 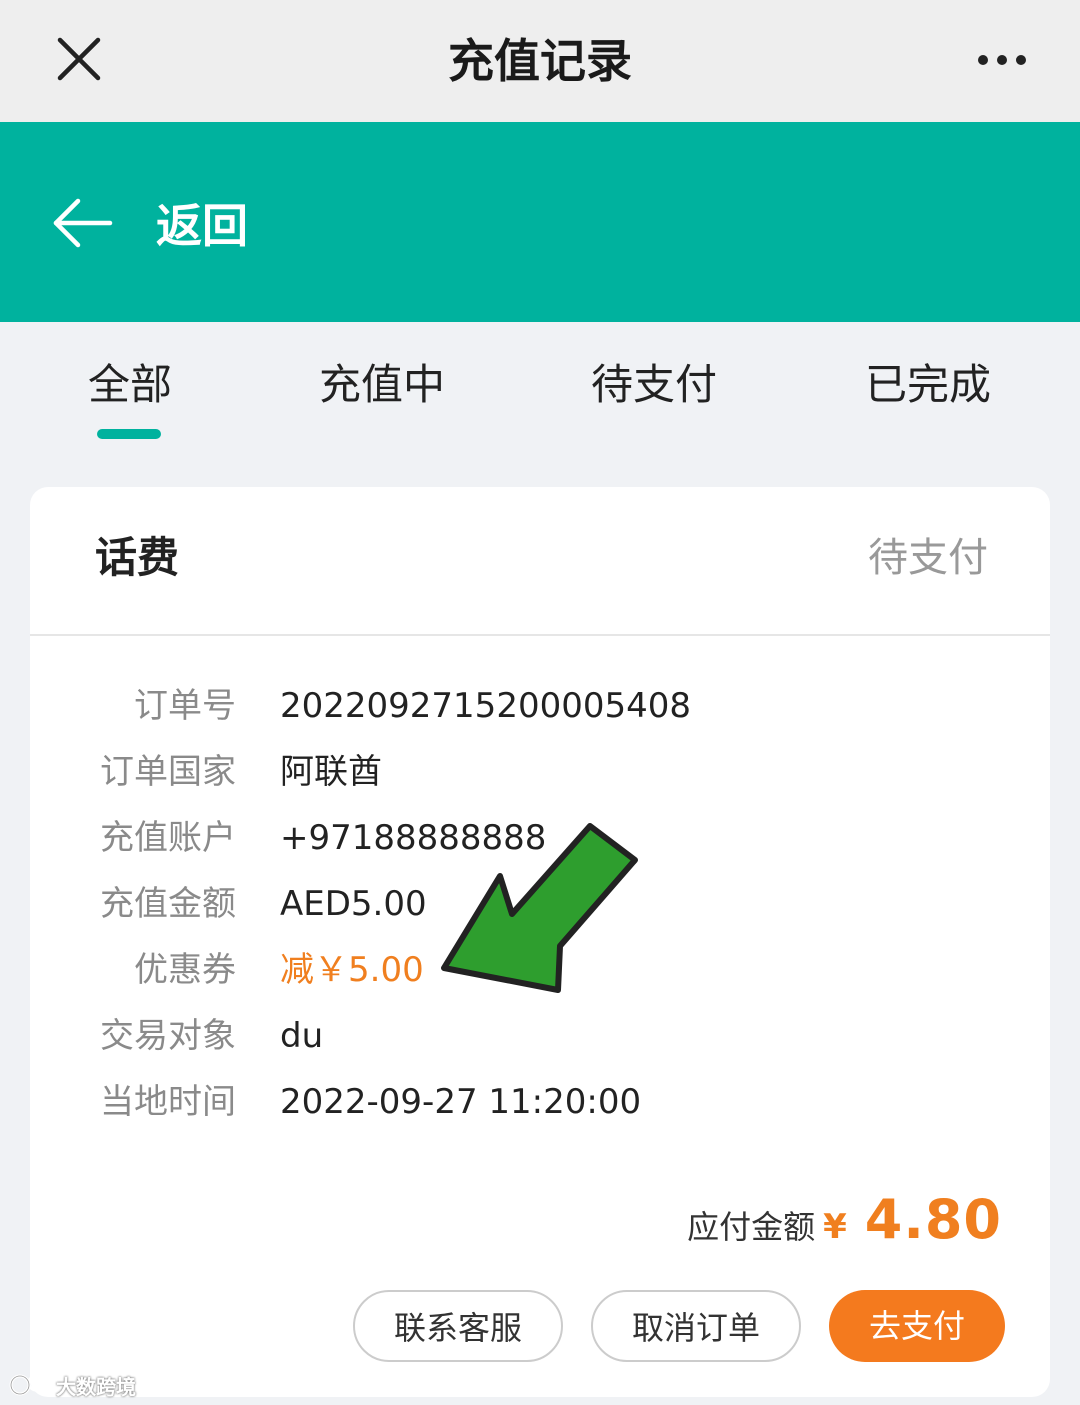 What do you see at coordinates (835, 1227) in the screenshot?
I see `currency-symbol: ¥` at bounding box center [835, 1227].